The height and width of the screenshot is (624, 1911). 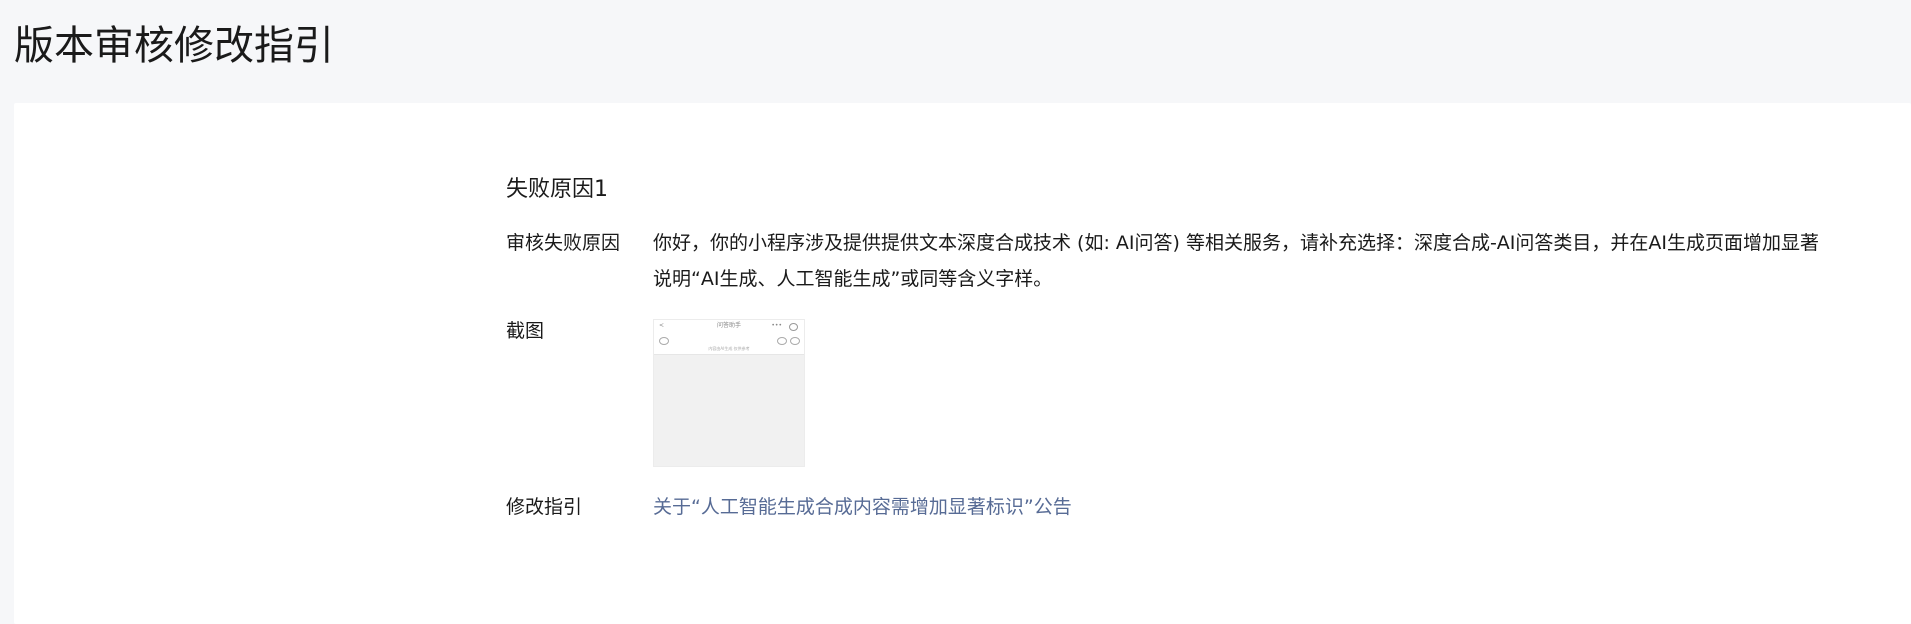 I want to click on thumbnail-add-circle-icon, so click(x=795, y=341).